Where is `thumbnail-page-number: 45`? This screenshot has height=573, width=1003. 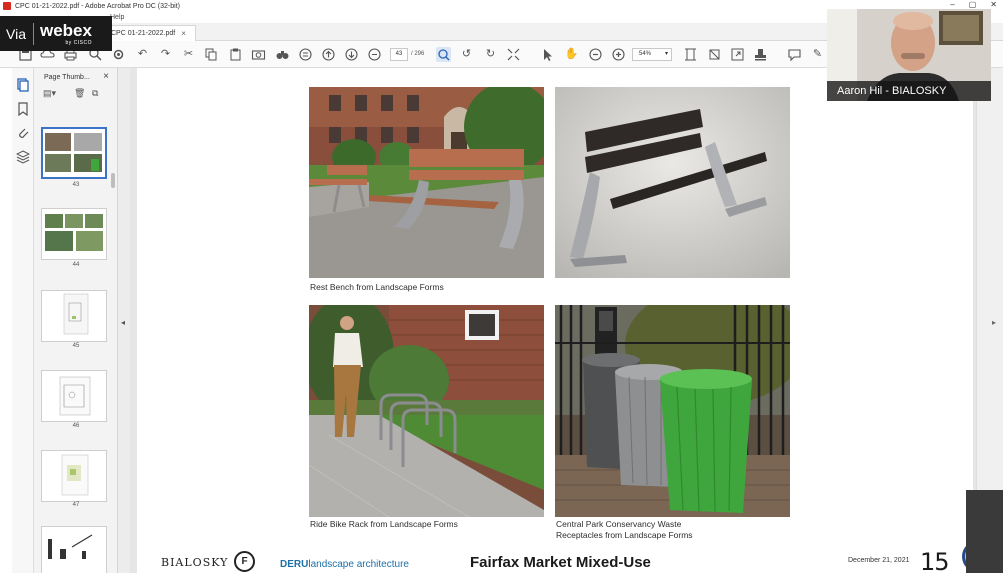 thumbnail-page-number: 45 is located at coordinates (76, 346).